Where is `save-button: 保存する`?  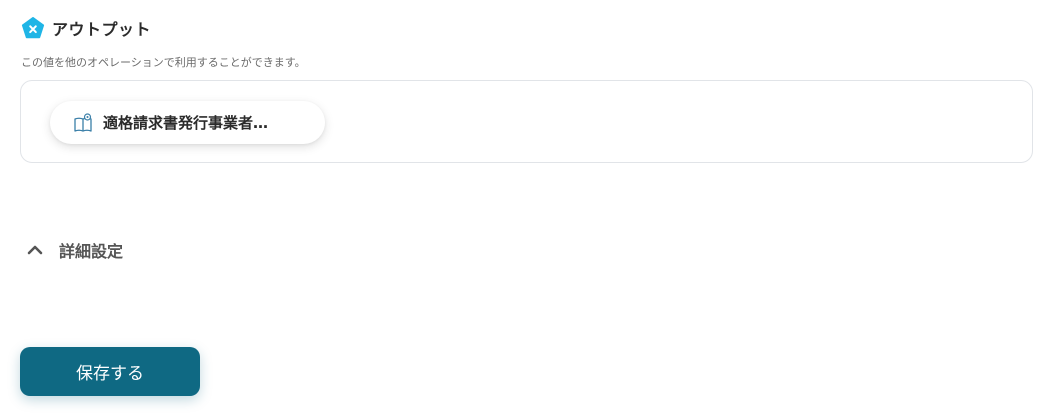 save-button: 保存する is located at coordinates (110, 371).